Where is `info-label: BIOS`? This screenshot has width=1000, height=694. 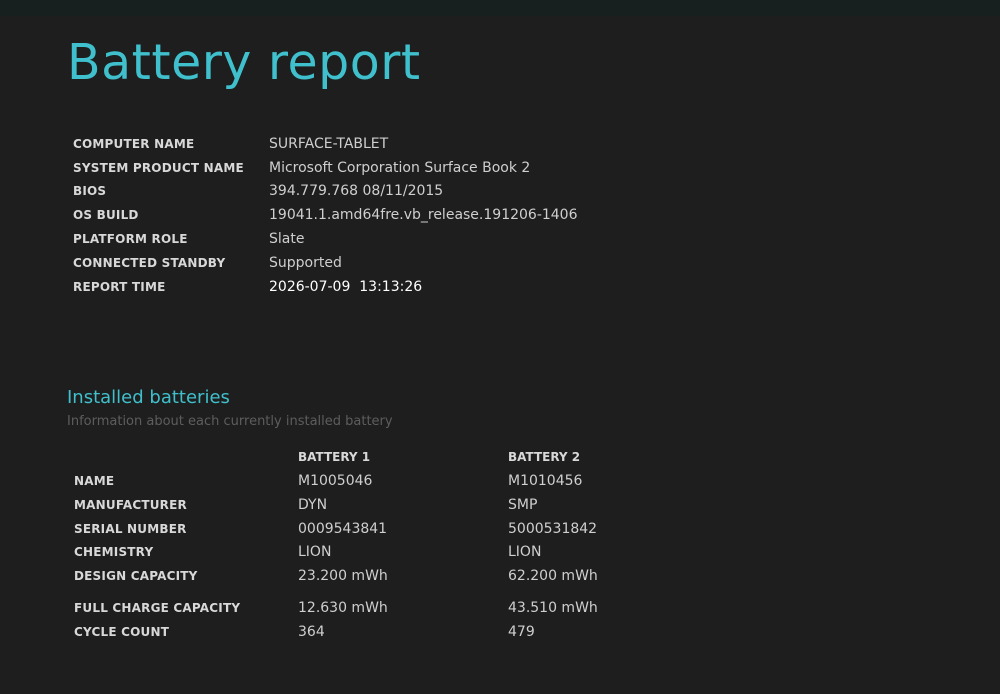
info-label: BIOS is located at coordinates (90, 191).